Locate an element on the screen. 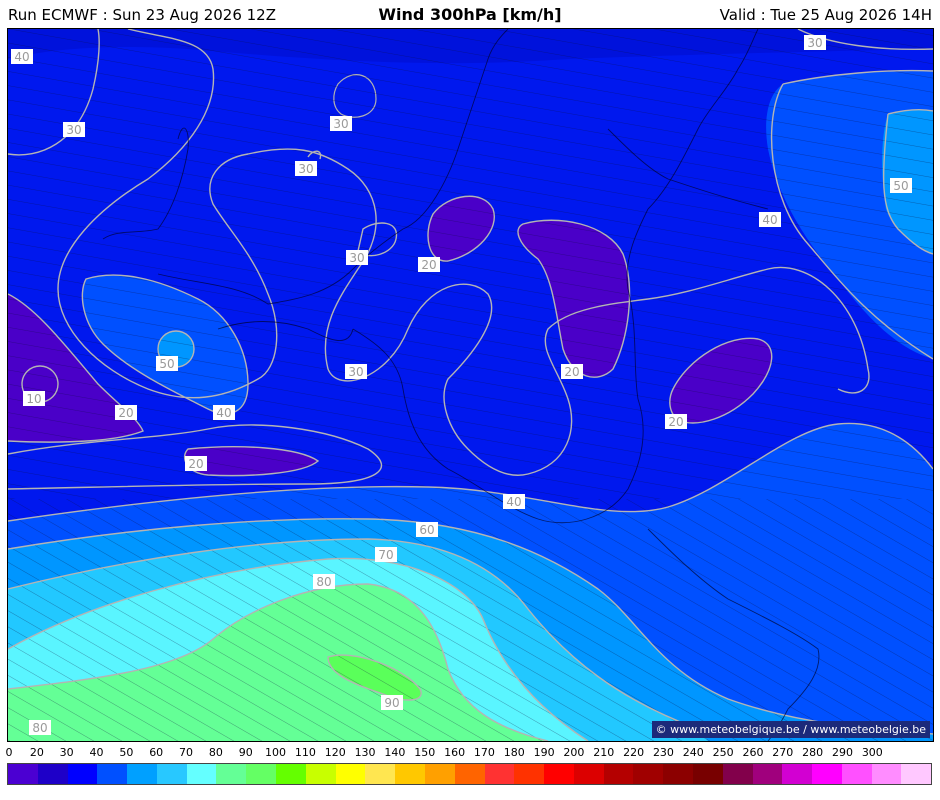  colorbar-tick-label: 0 is located at coordinates (9, 752).